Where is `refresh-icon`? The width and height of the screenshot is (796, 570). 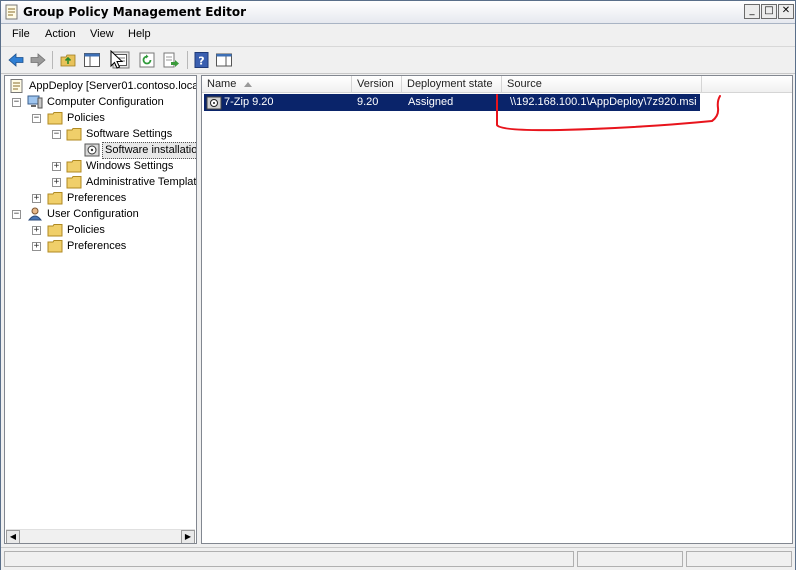
refresh-icon is located at coordinates (147, 60).